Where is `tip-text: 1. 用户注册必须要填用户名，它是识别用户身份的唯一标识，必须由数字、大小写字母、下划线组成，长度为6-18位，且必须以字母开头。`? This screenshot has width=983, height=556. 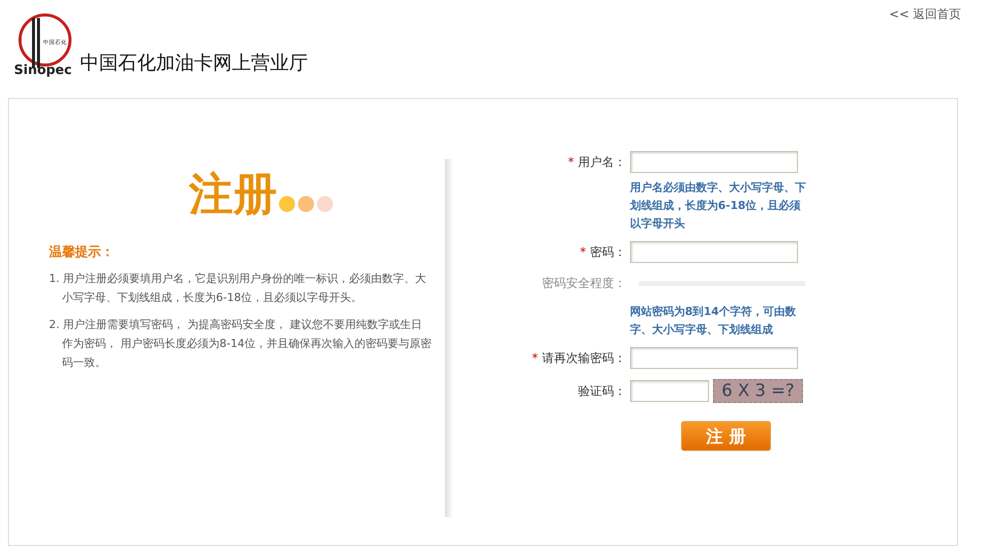 tip-text: 1. 用户注册必须要填用户名，它是识别用户身份的唯一标识，必须由数字、大小写字母、下划线组成，长度为6-18位，且必须以字母开头。 is located at coordinates (238, 288).